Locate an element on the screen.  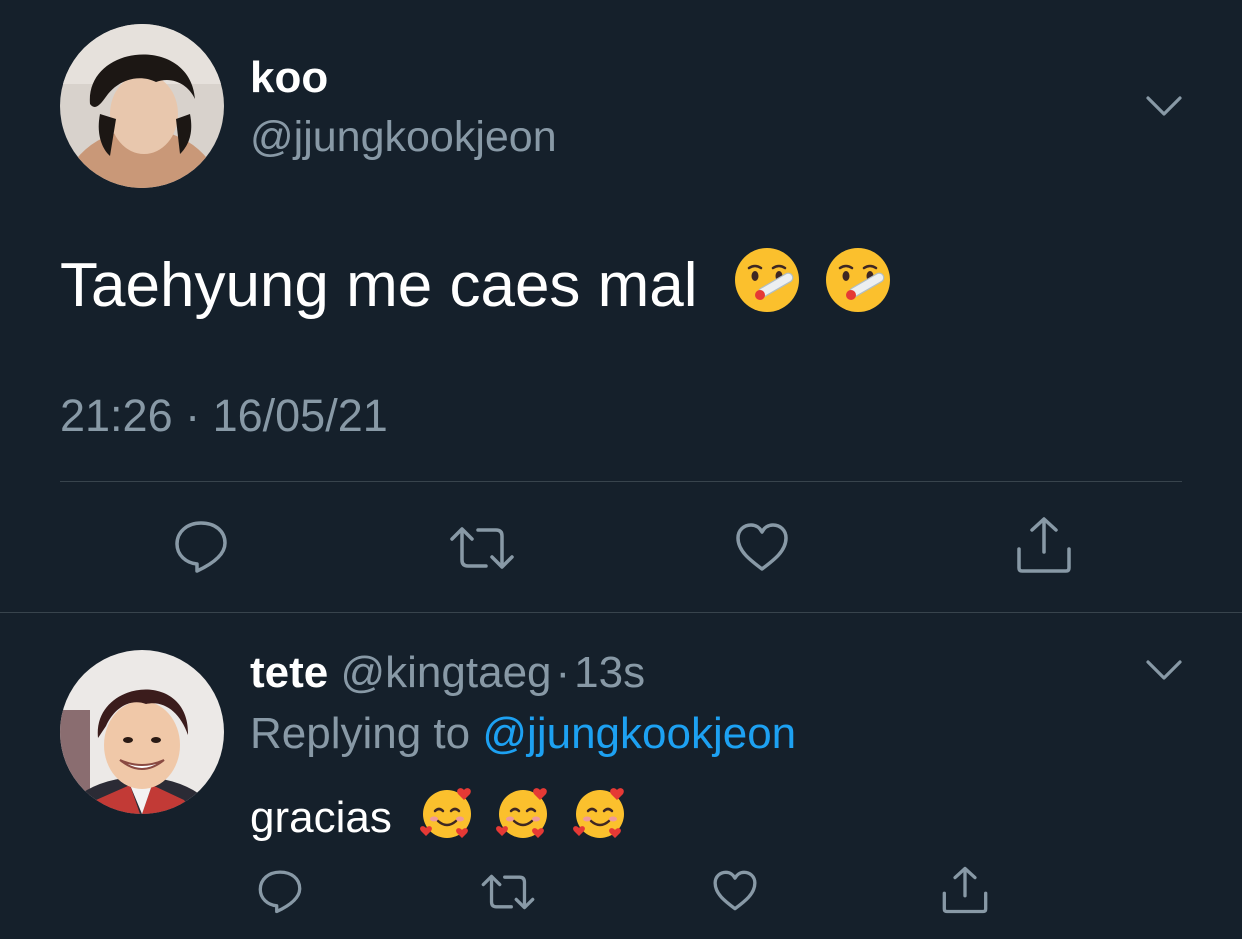
reply-time: 13s is located at coordinates (609, 672).